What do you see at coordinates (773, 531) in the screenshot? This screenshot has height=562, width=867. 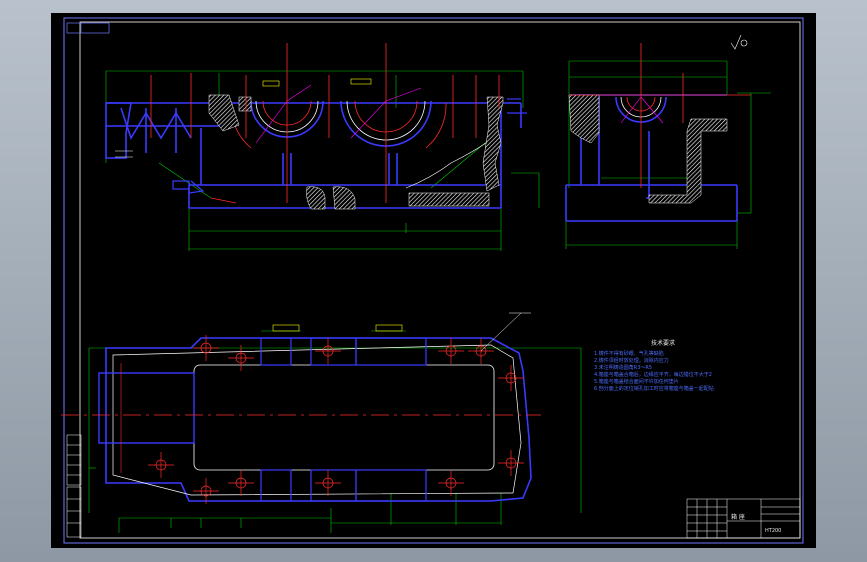 I see `material: HT200` at bounding box center [773, 531].